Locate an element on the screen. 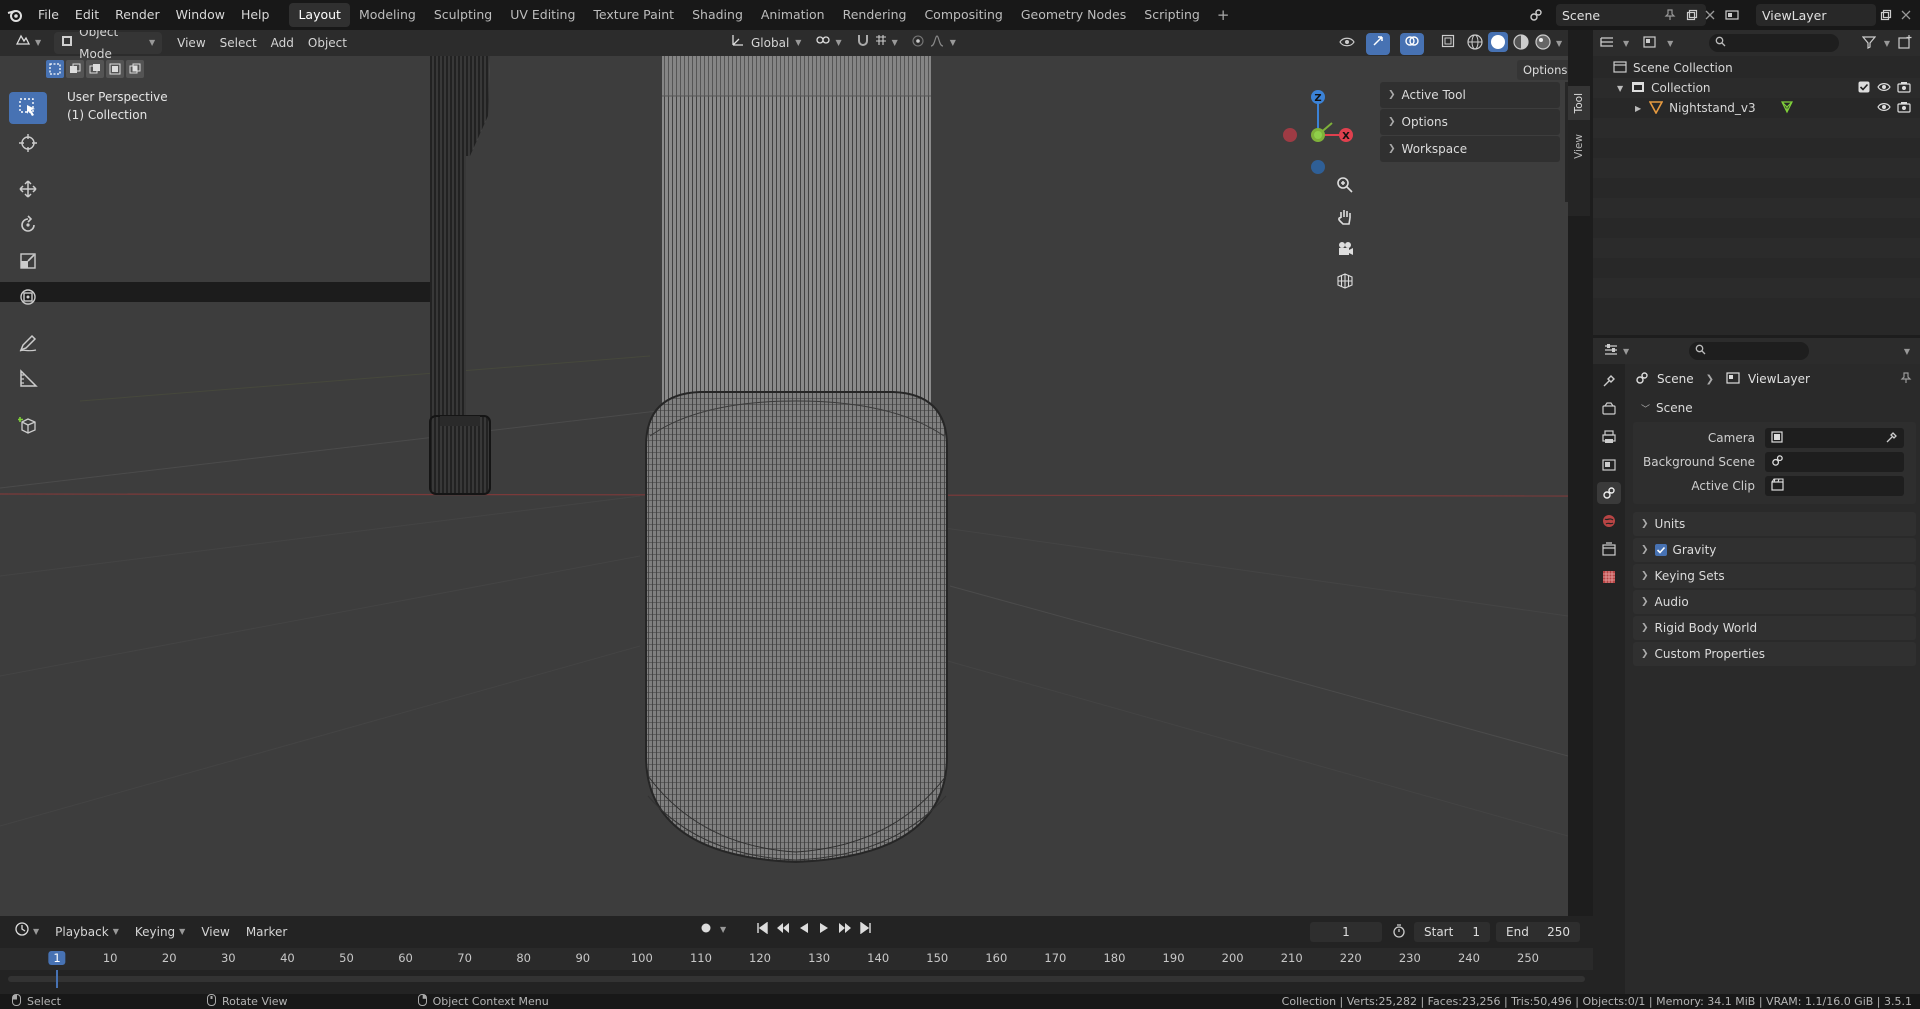 The width and height of the screenshot is (1920, 1009). delete-view-layer-icon is located at coordinates (1906, 15).